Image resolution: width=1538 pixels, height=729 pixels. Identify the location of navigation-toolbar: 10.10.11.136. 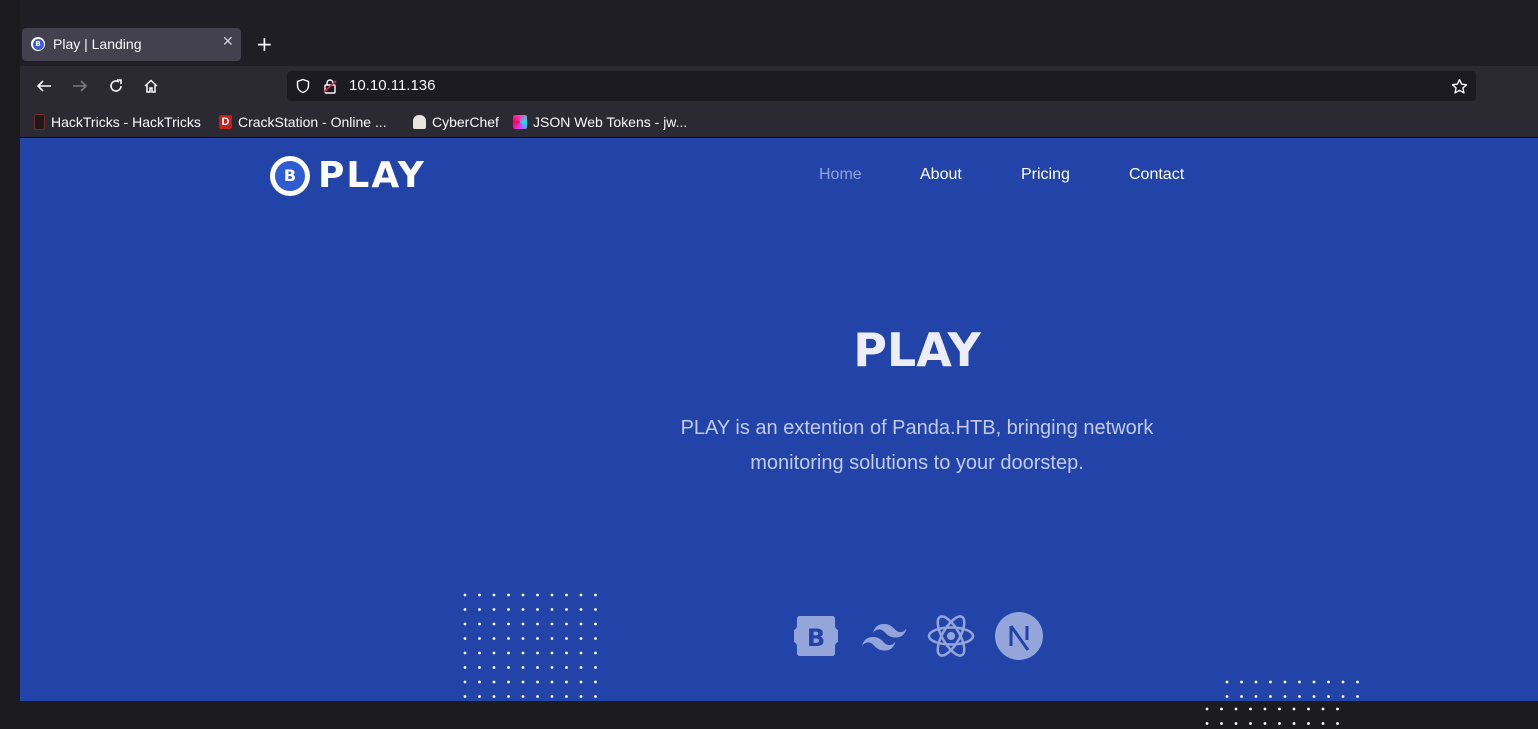
(779, 86).